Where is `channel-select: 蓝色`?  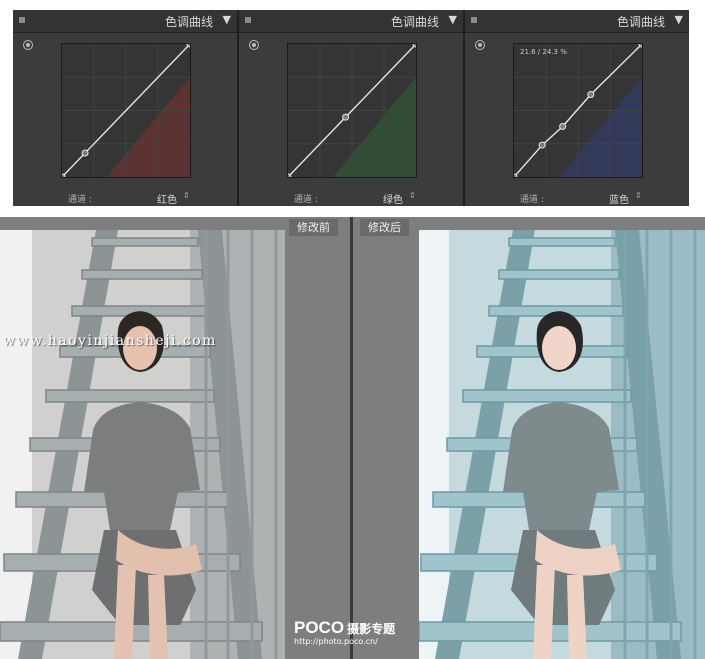 channel-select: 蓝色 is located at coordinates (619, 198).